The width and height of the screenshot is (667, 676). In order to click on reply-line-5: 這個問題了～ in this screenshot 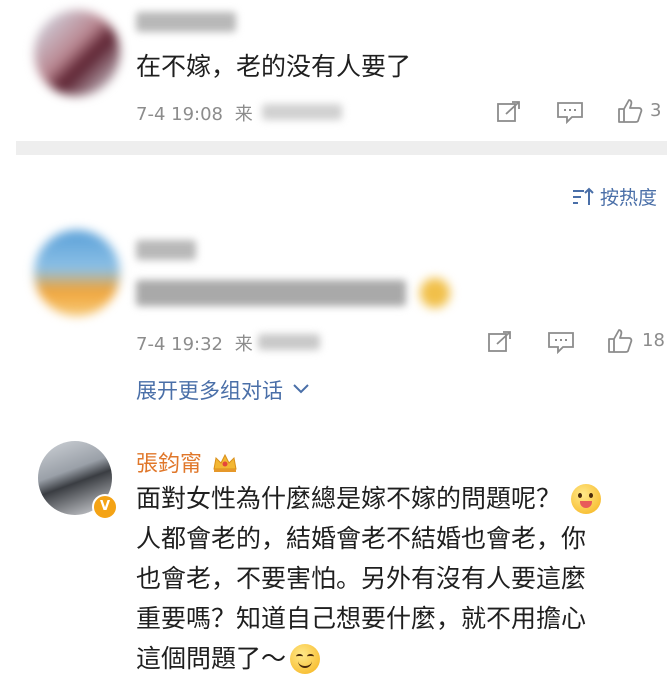, I will do `click(211, 658)`.